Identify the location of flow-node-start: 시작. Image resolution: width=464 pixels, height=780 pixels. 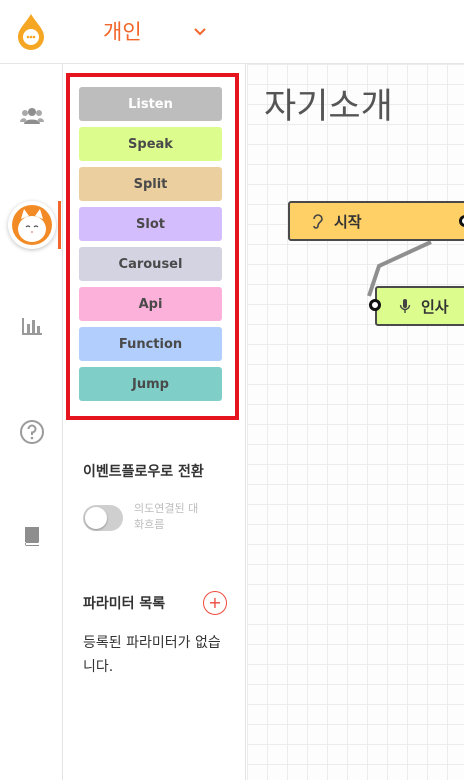
(376, 221).